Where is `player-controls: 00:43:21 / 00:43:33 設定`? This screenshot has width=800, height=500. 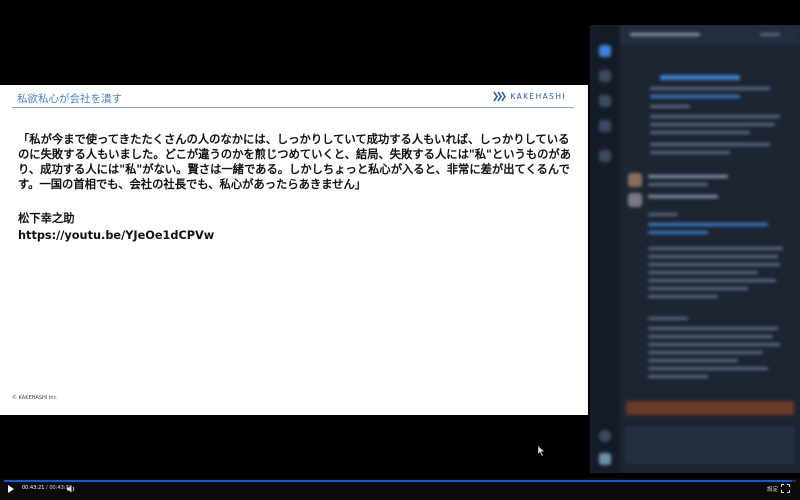
player-controls: 00:43:21 / 00:43:33 設定 is located at coordinates (400, 489).